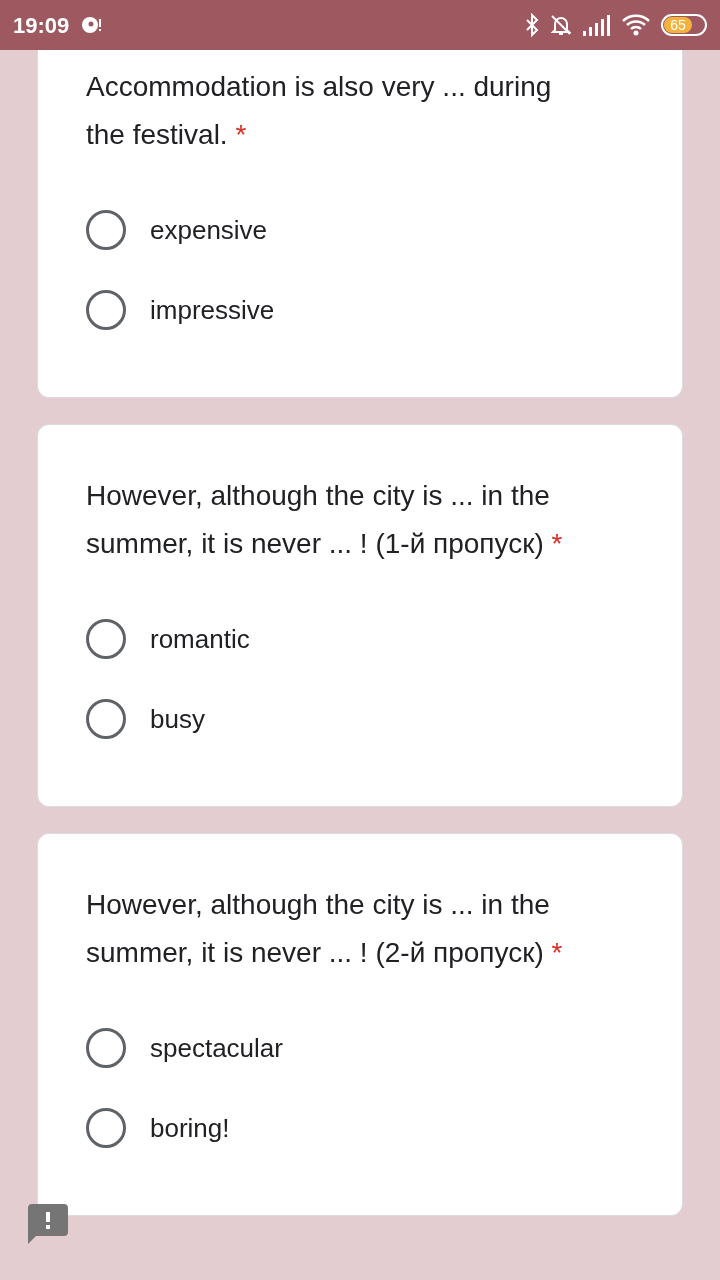 This screenshot has height=1280, width=720. What do you see at coordinates (532, 25) in the screenshot?
I see `bluetooth-icon` at bounding box center [532, 25].